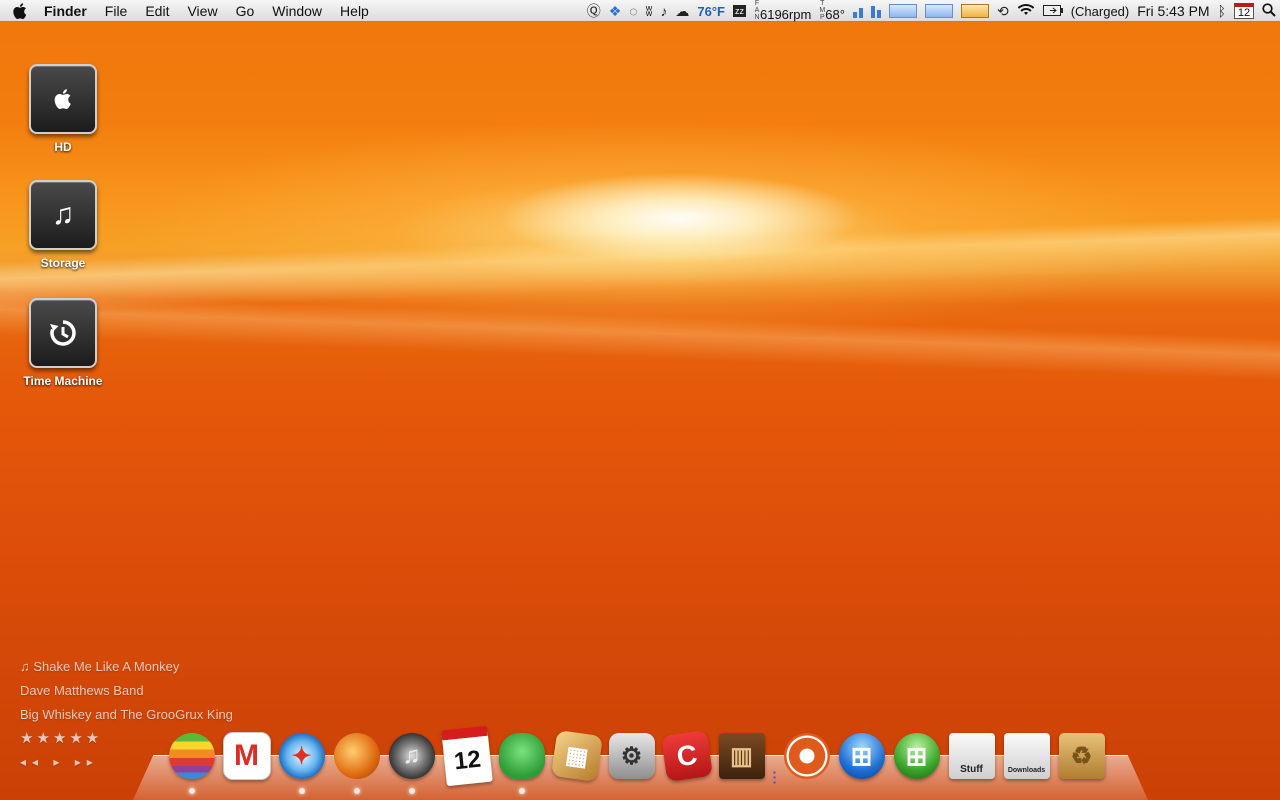 This screenshot has width=1280, height=800. I want to click on desktop-icon-storage: ♫ Storage, so click(63, 225).